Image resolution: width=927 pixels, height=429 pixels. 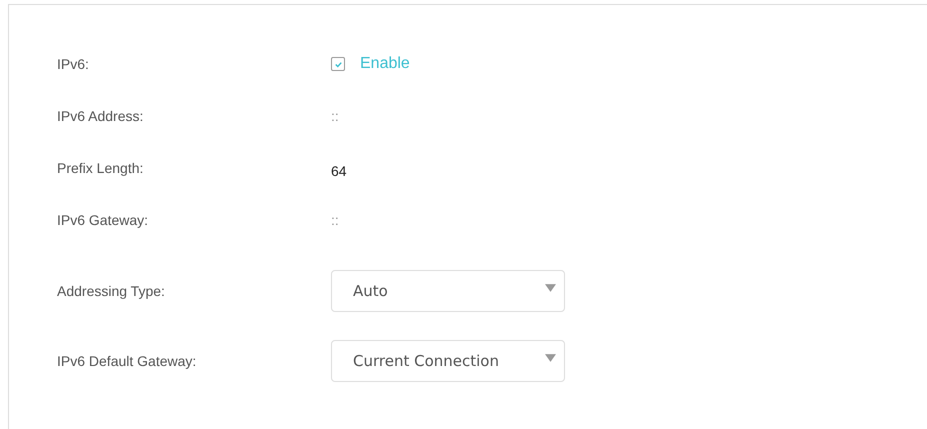 I want to click on field-value: 64, so click(x=339, y=171).